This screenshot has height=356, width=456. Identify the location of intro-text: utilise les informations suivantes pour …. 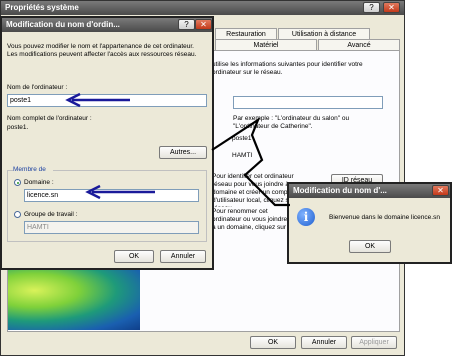
(287, 68).